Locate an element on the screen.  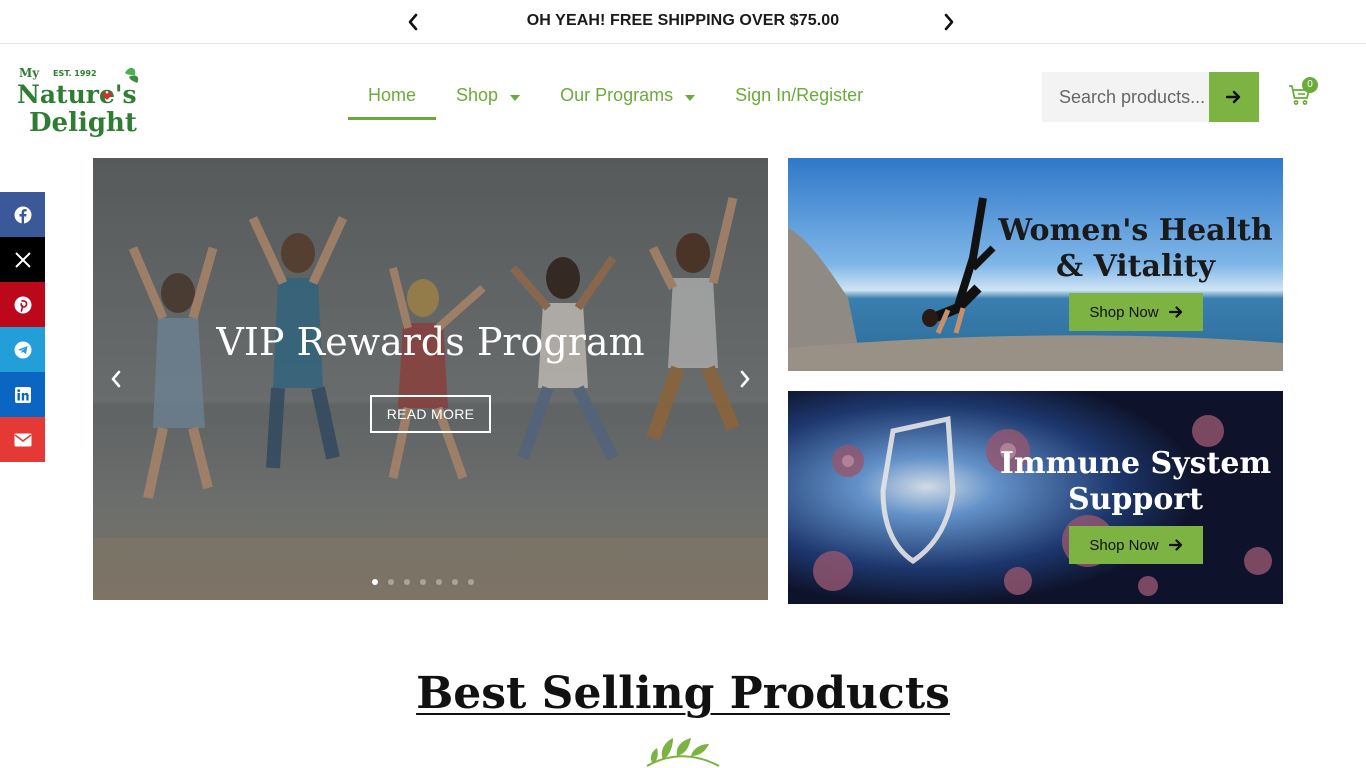
hero-pagination is located at coordinates (423, 582).